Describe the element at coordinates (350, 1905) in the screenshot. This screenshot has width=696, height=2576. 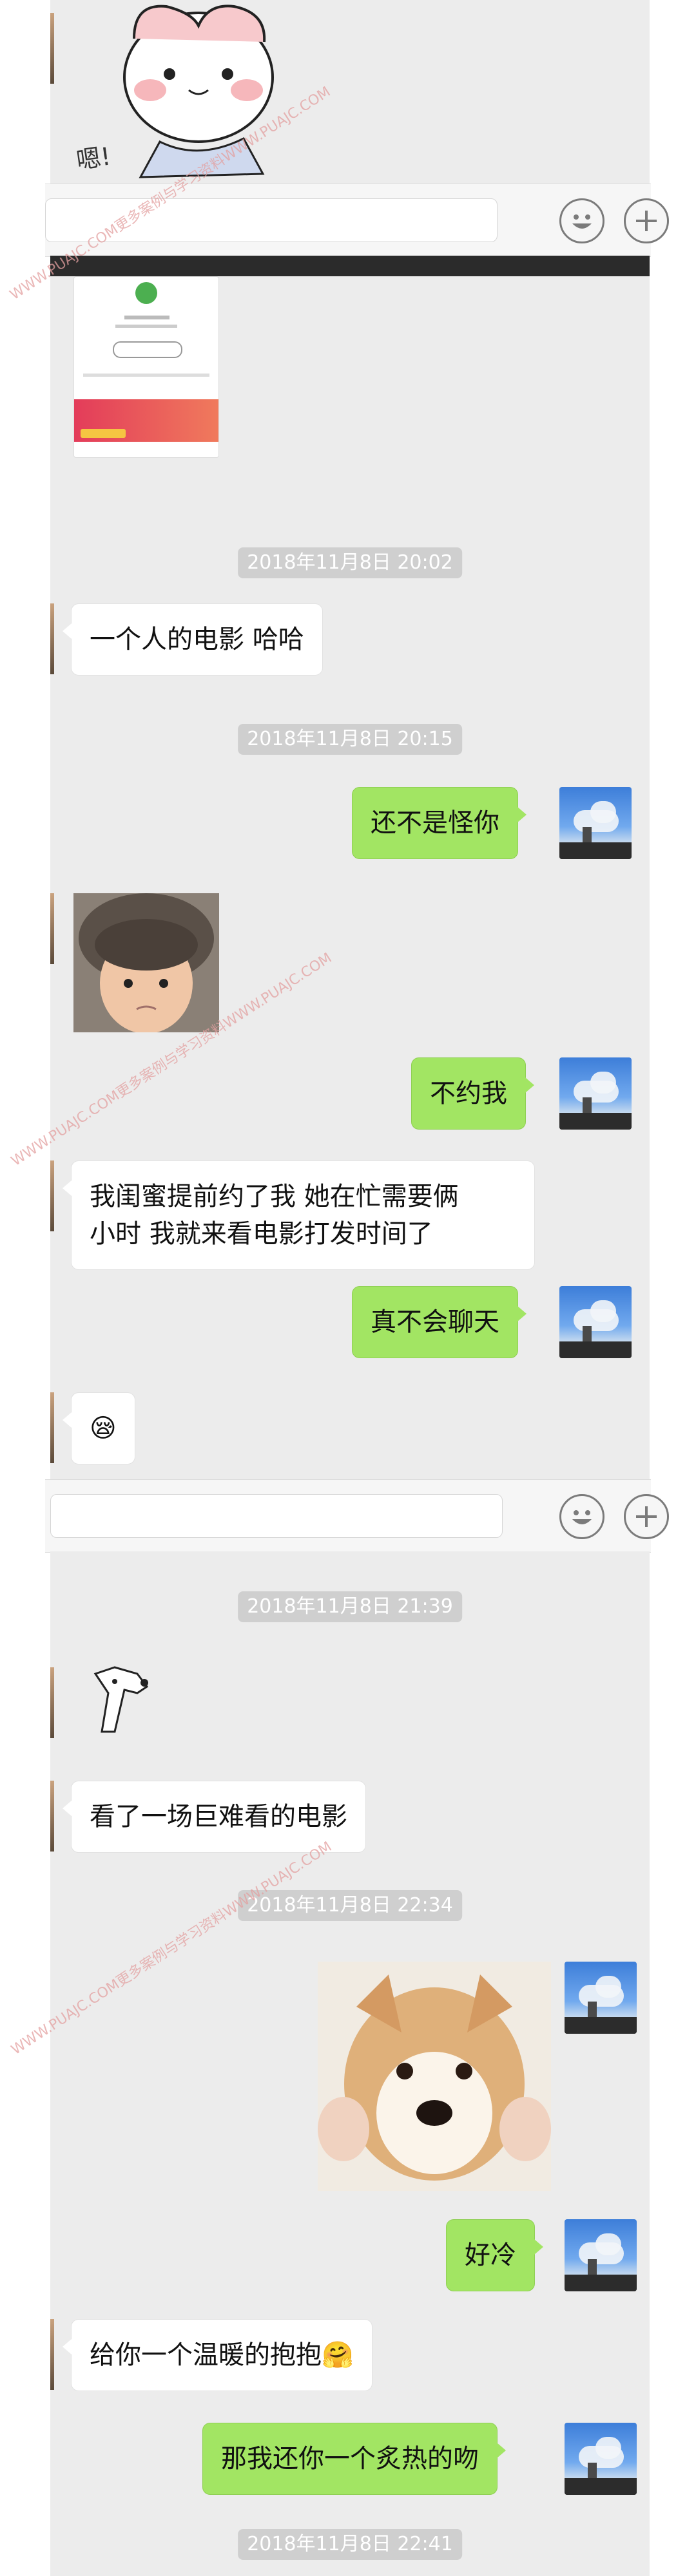
I see `timestamp: 2018年11月8日 22:34` at that location.